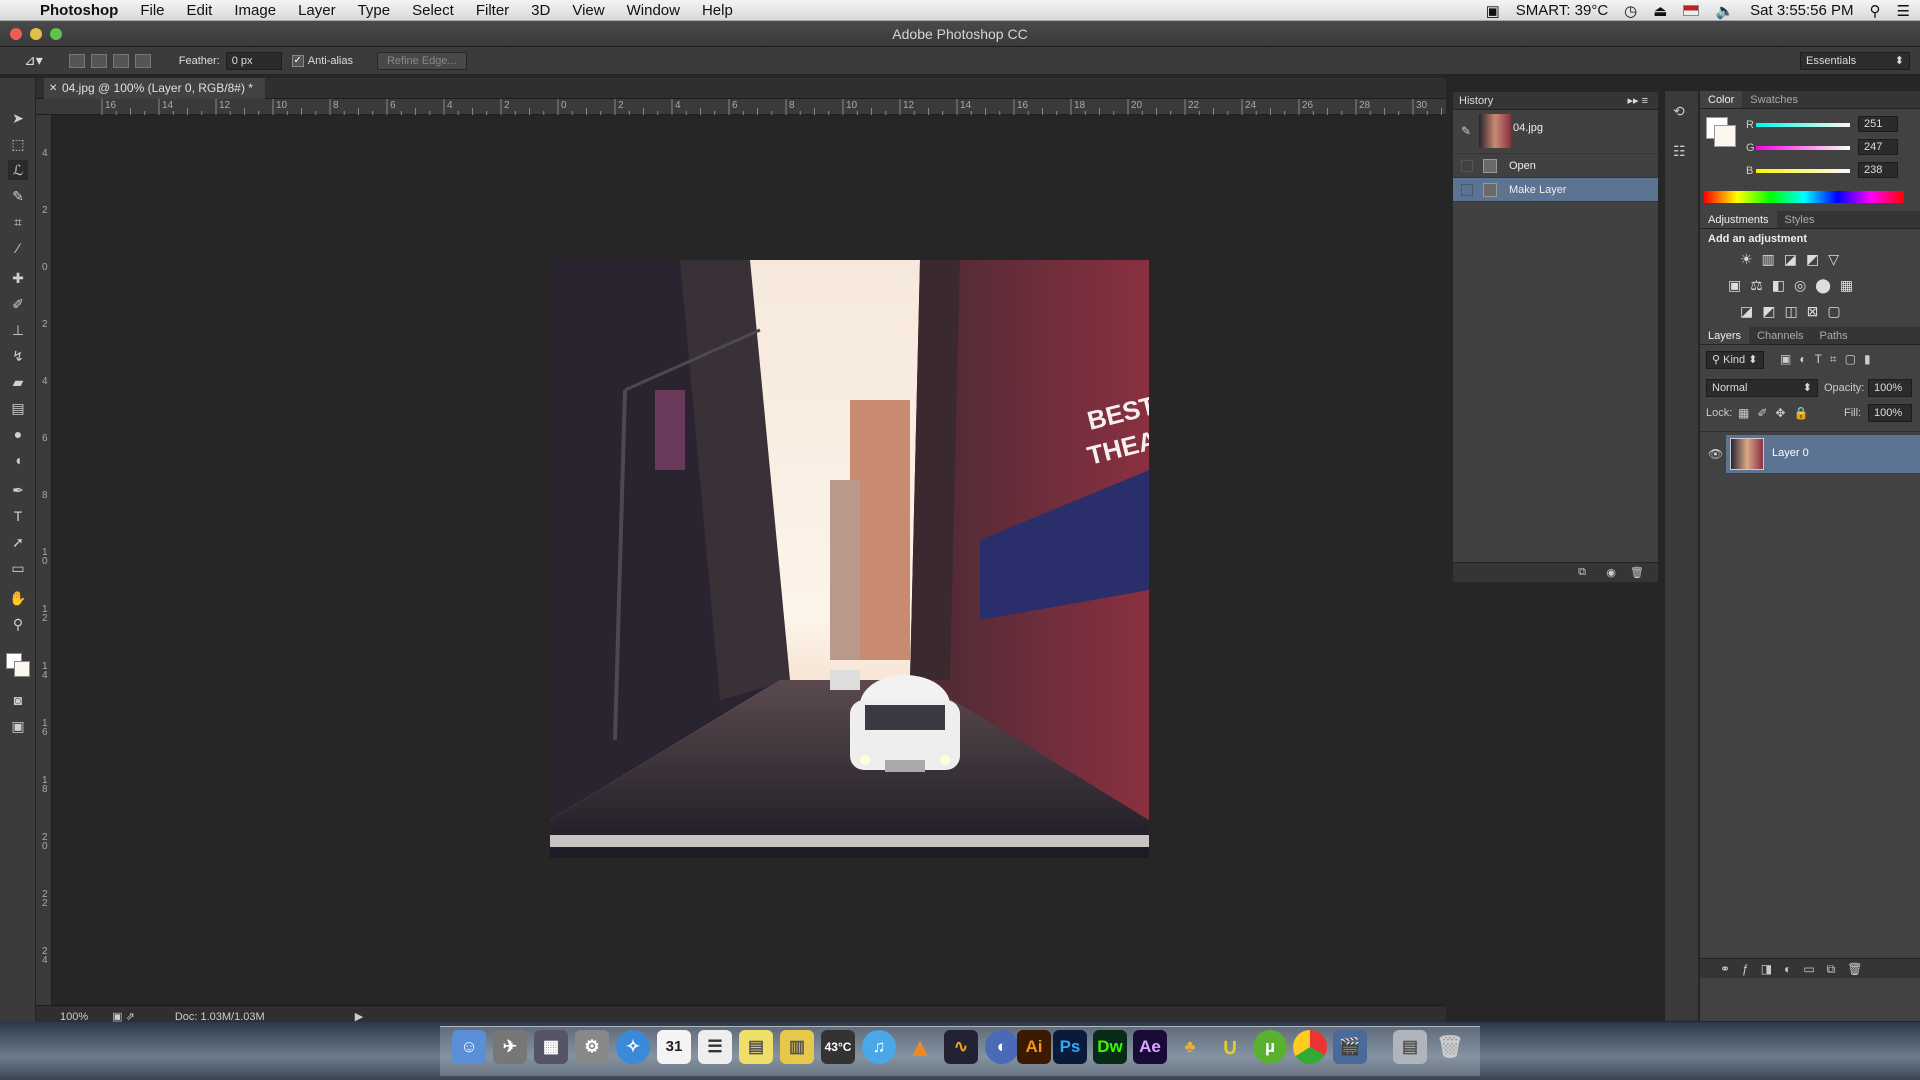  I want to click on stickies-dock-icon: ▤, so click(756, 1047).